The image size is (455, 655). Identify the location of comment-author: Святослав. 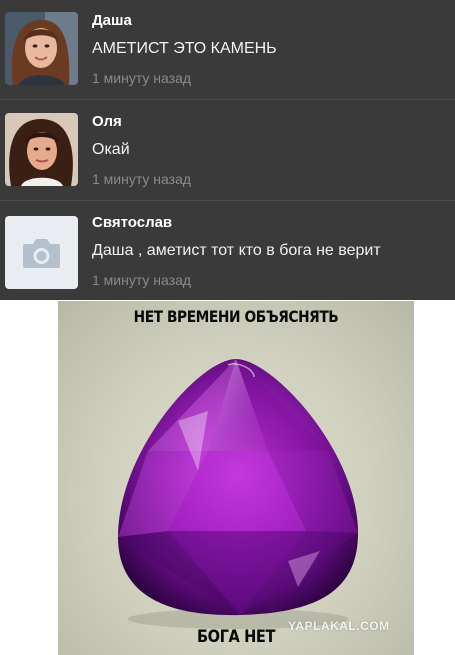
(132, 222).